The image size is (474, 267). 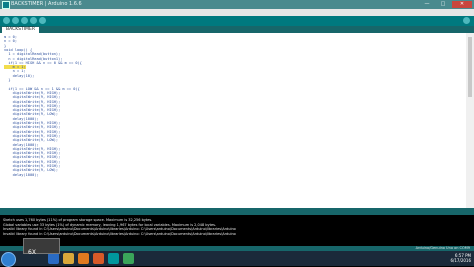 What do you see at coordinates (15, 20) in the screenshot?
I see `upload-icon` at bounding box center [15, 20].